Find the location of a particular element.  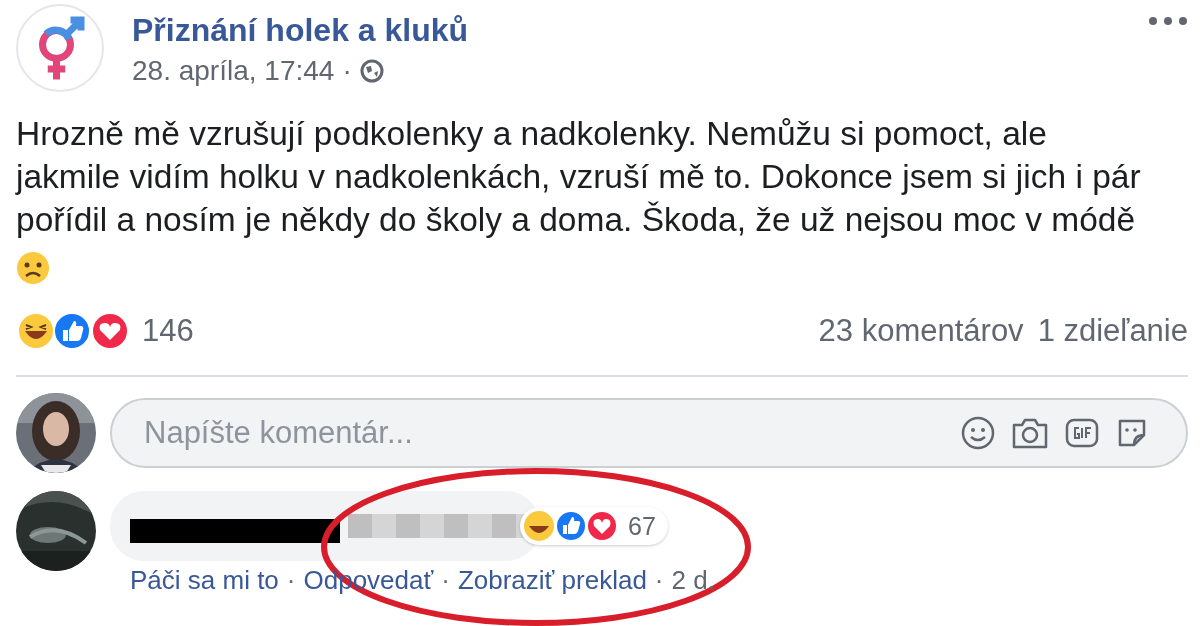

post-text-line: pořídil a nosím je někdy do školy a doma. Škoda, že už nejsou moc v módě is located at coordinates (576, 220).